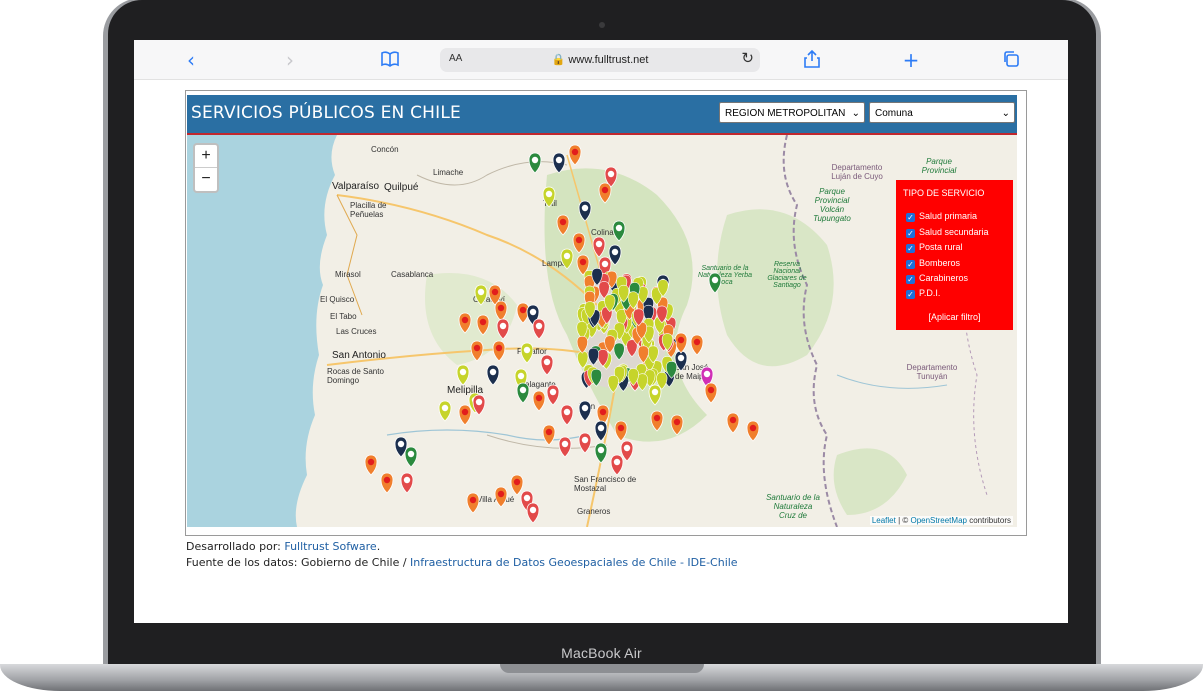  I want to click on filter-option-salud-primaria: ✓ Salud primaria, so click(941, 216).